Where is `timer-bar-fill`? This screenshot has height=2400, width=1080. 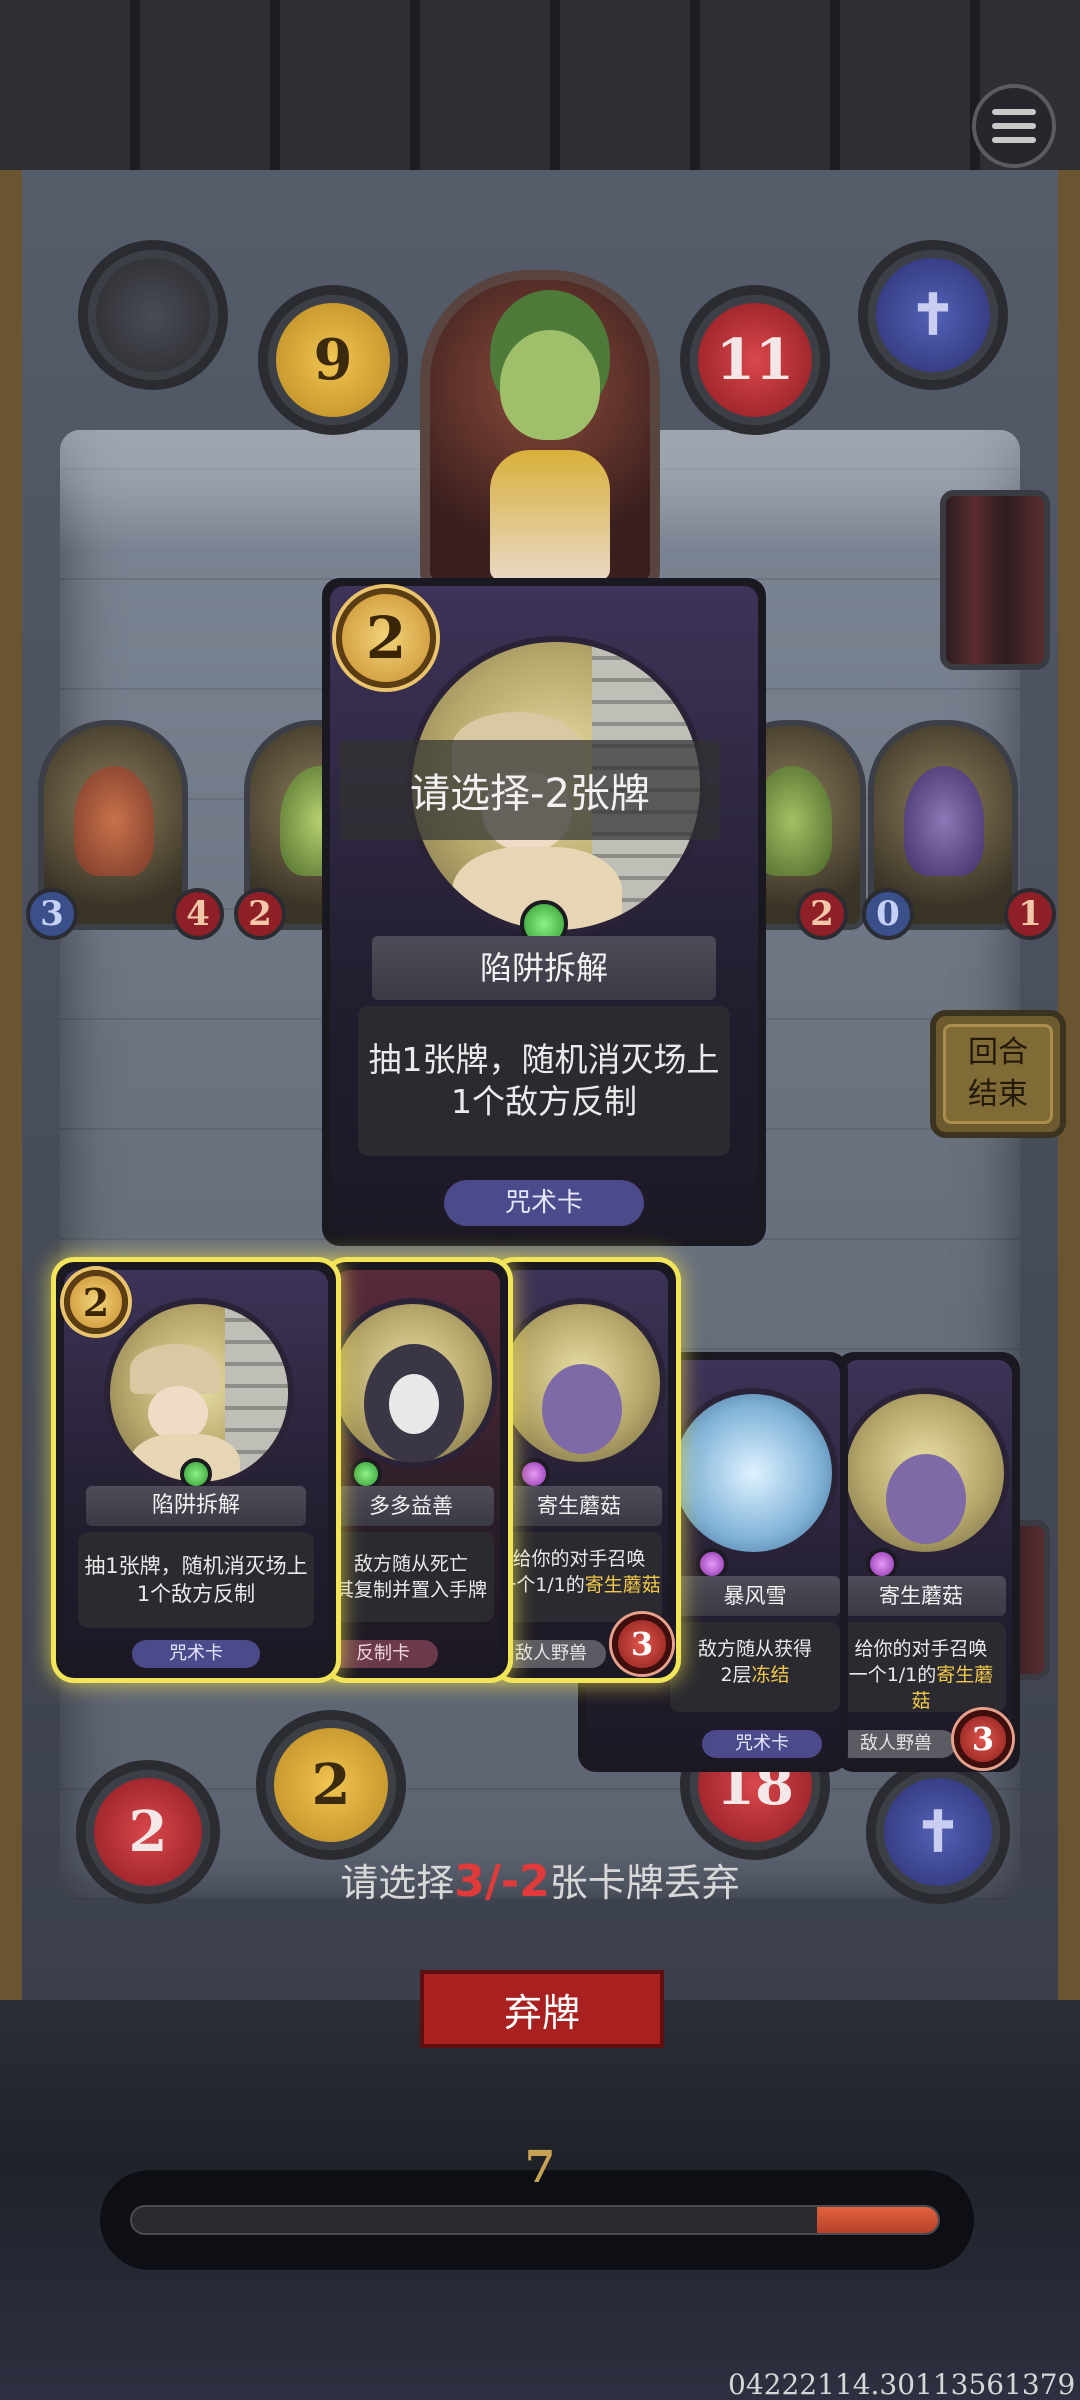 timer-bar-fill is located at coordinates (877, 2220).